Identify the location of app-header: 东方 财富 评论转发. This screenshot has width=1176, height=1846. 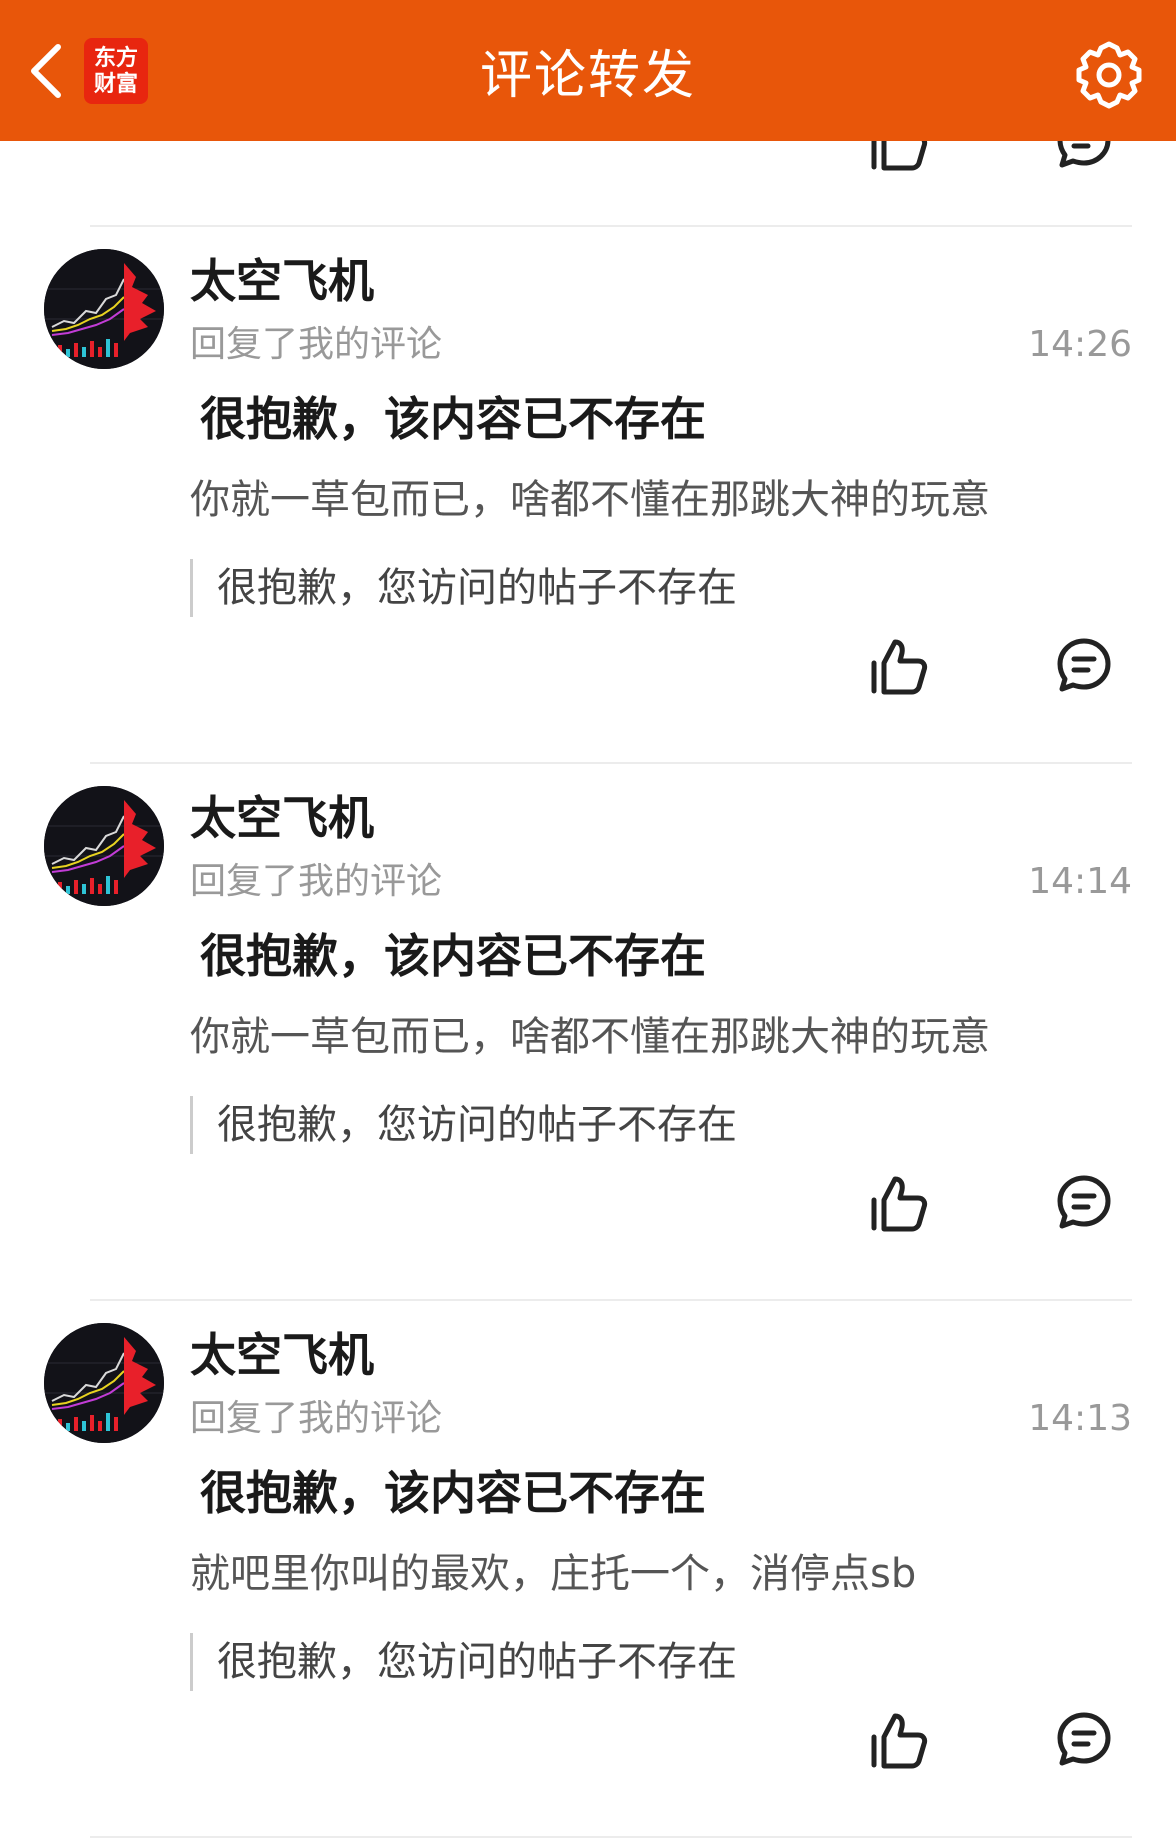
(588, 70).